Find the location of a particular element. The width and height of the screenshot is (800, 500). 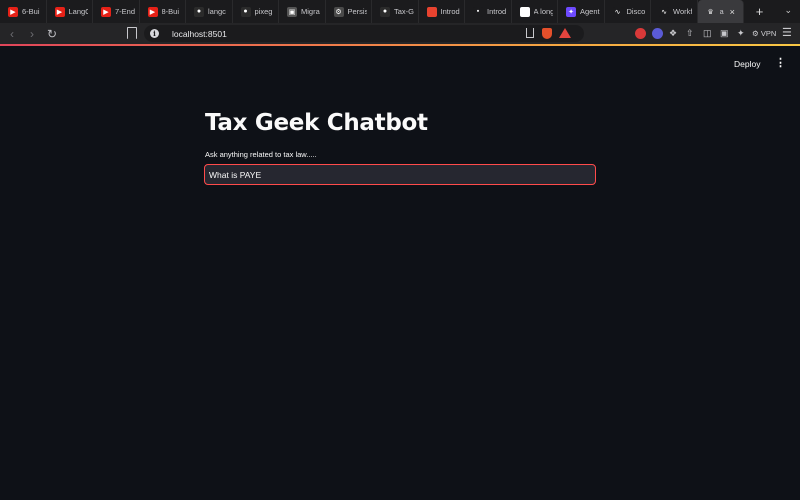

share-icon is located at coordinates (530, 33).